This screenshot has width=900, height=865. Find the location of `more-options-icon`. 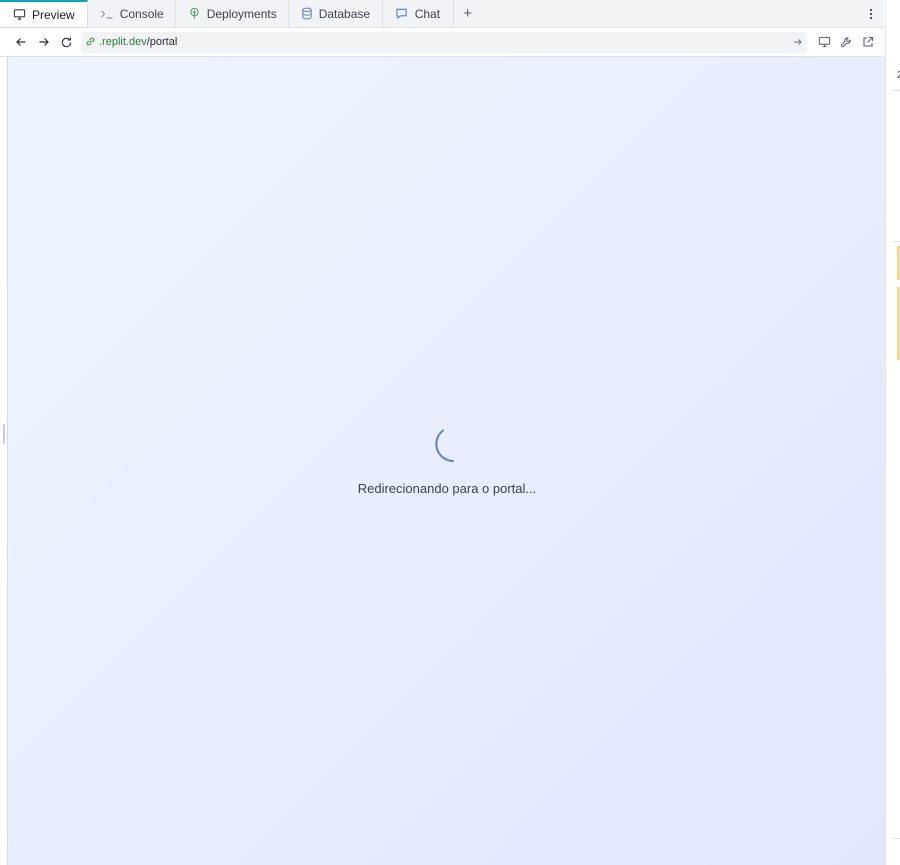

more-options-icon is located at coordinates (871, 13).